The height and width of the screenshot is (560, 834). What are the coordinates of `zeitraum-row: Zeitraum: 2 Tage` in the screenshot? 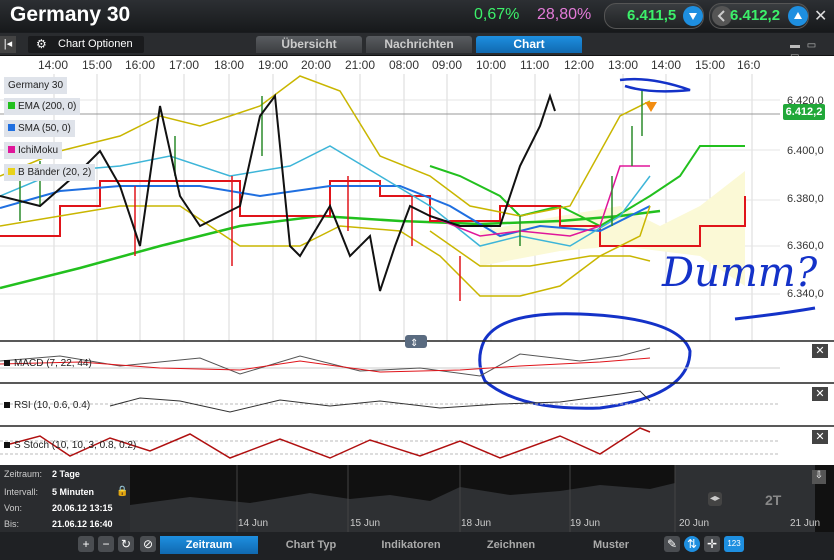 It's located at (42, 474).